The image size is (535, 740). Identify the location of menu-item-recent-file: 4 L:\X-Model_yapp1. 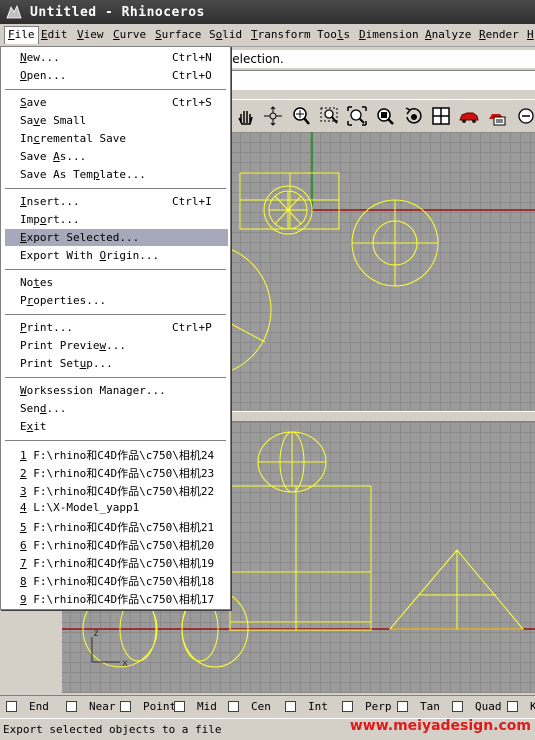
(116, 507).